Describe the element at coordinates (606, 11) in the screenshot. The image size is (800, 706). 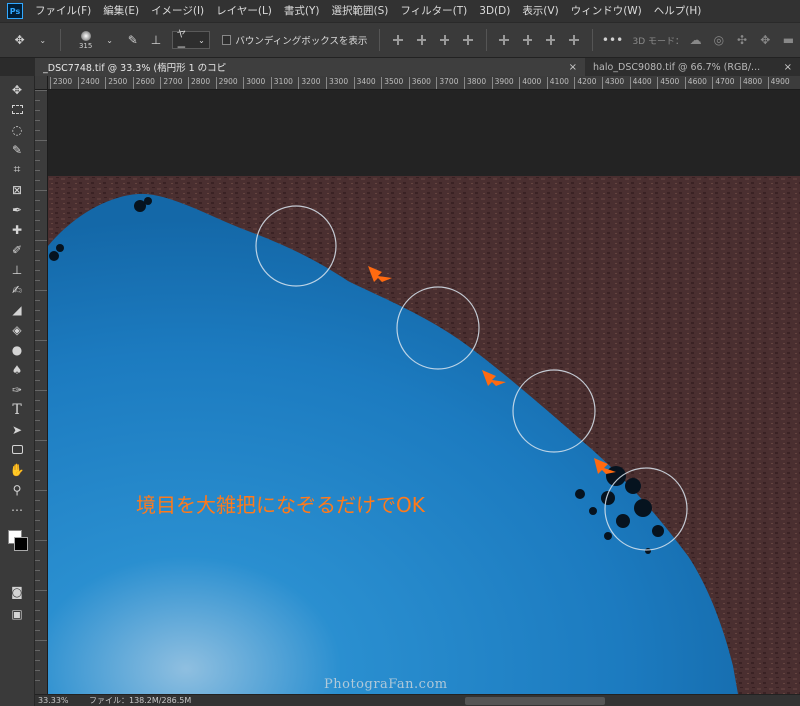
I see `menu-window: ウィンドウ(W)` at that location.